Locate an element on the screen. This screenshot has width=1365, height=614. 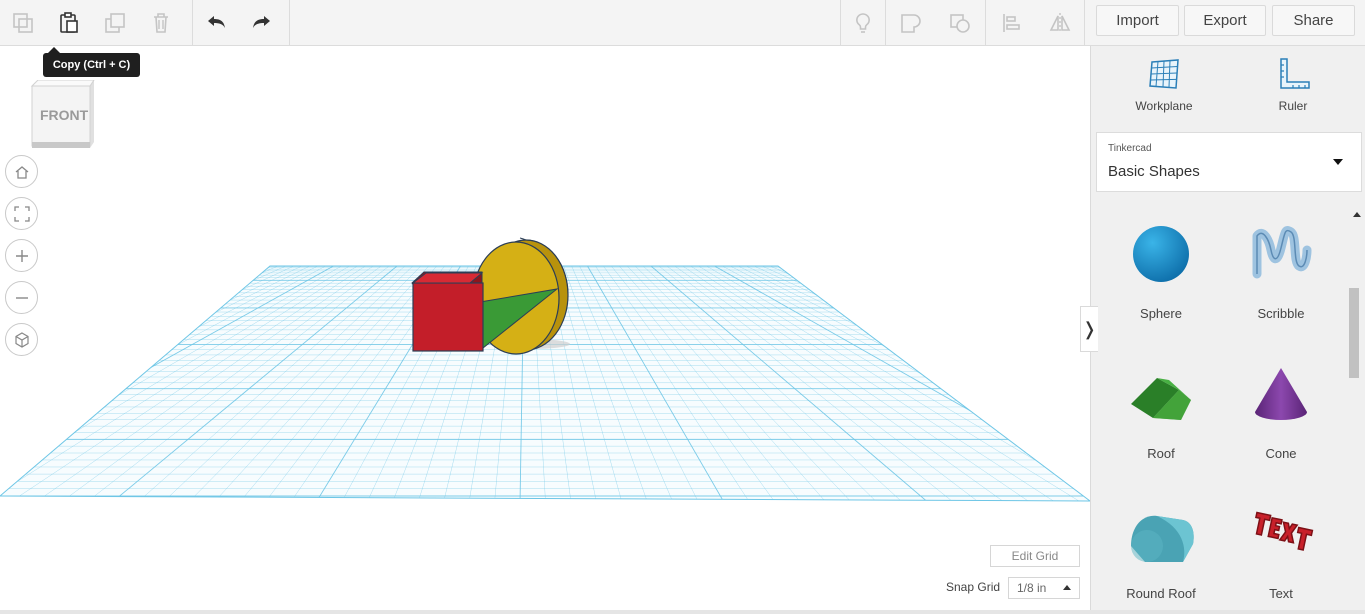
shape-label: Roof is located at coordinates (1161, 453).